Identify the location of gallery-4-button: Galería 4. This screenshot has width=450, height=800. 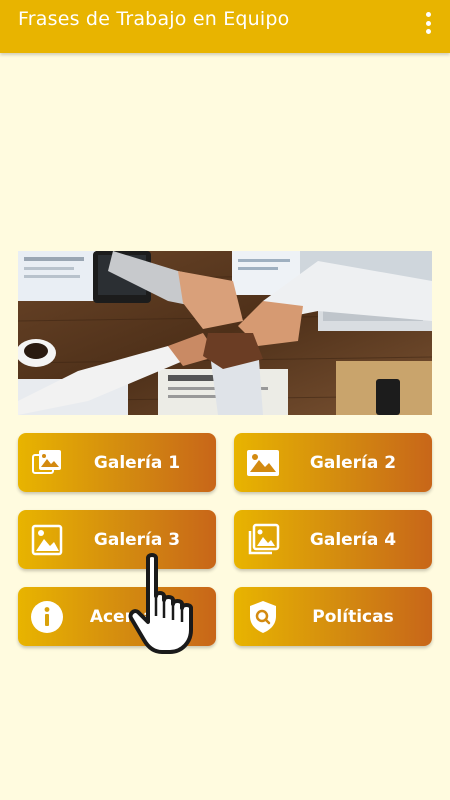
(333, 539).